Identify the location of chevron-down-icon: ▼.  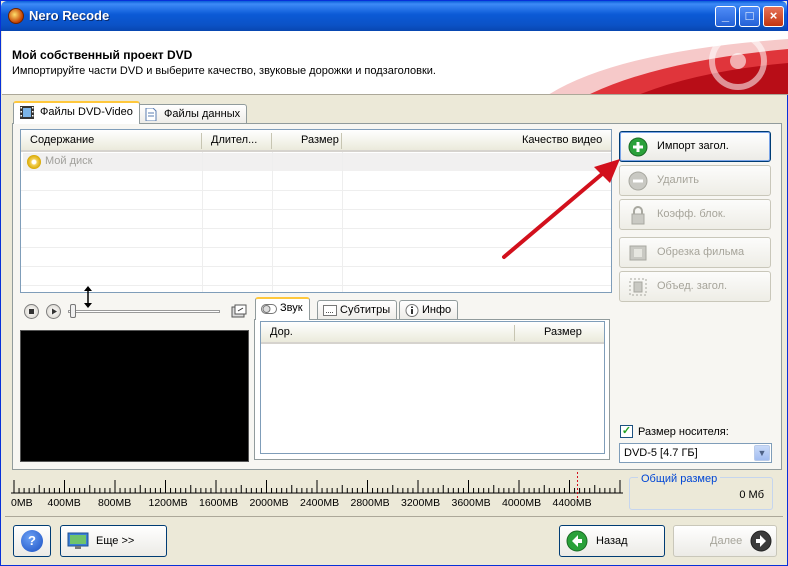
(762, 453).